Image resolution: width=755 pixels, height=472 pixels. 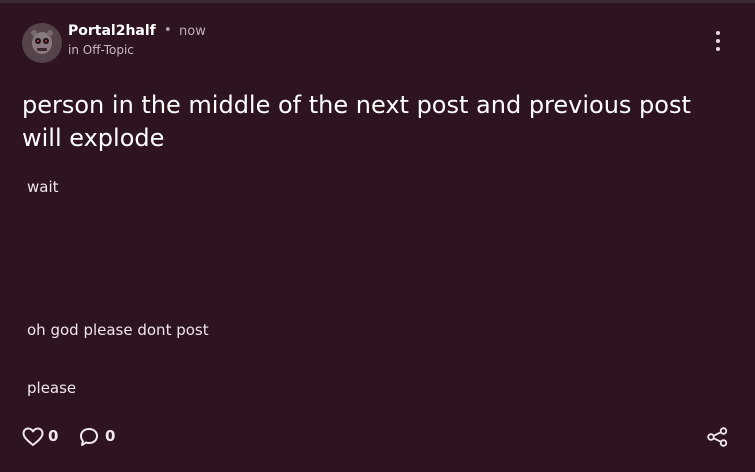 What do you see at coordinates (33, 437) in the screenshot?
I see `heart-icon` at bounding box center [33, 437].